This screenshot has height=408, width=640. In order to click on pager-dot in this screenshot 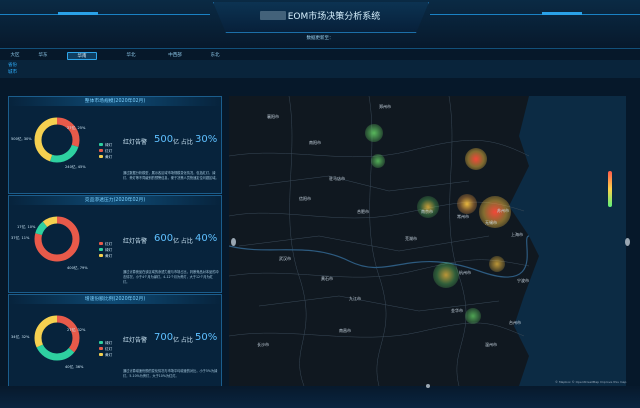, I will do `click(428, 386)`.